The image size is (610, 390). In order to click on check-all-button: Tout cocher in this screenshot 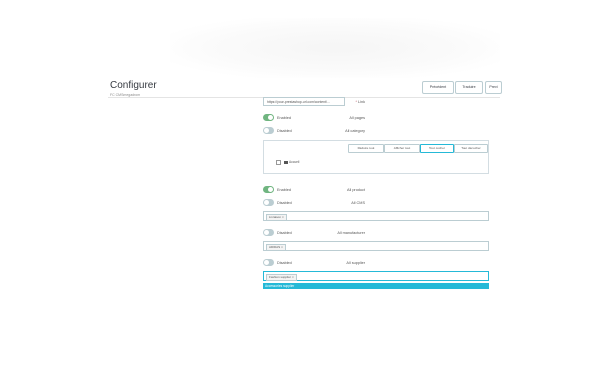, I will do `click(437, 148)`.